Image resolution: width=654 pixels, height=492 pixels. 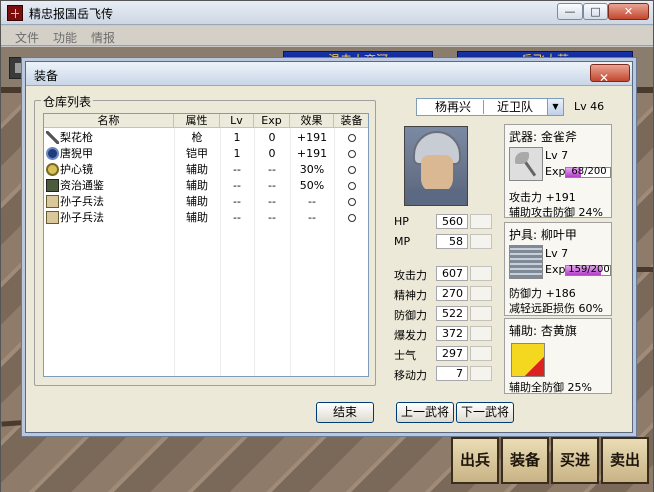 What do you see at coordinates (485, 412) in the screenshot?
I see `next-hero-button: 下一武将` at bounding box center [485, 412].